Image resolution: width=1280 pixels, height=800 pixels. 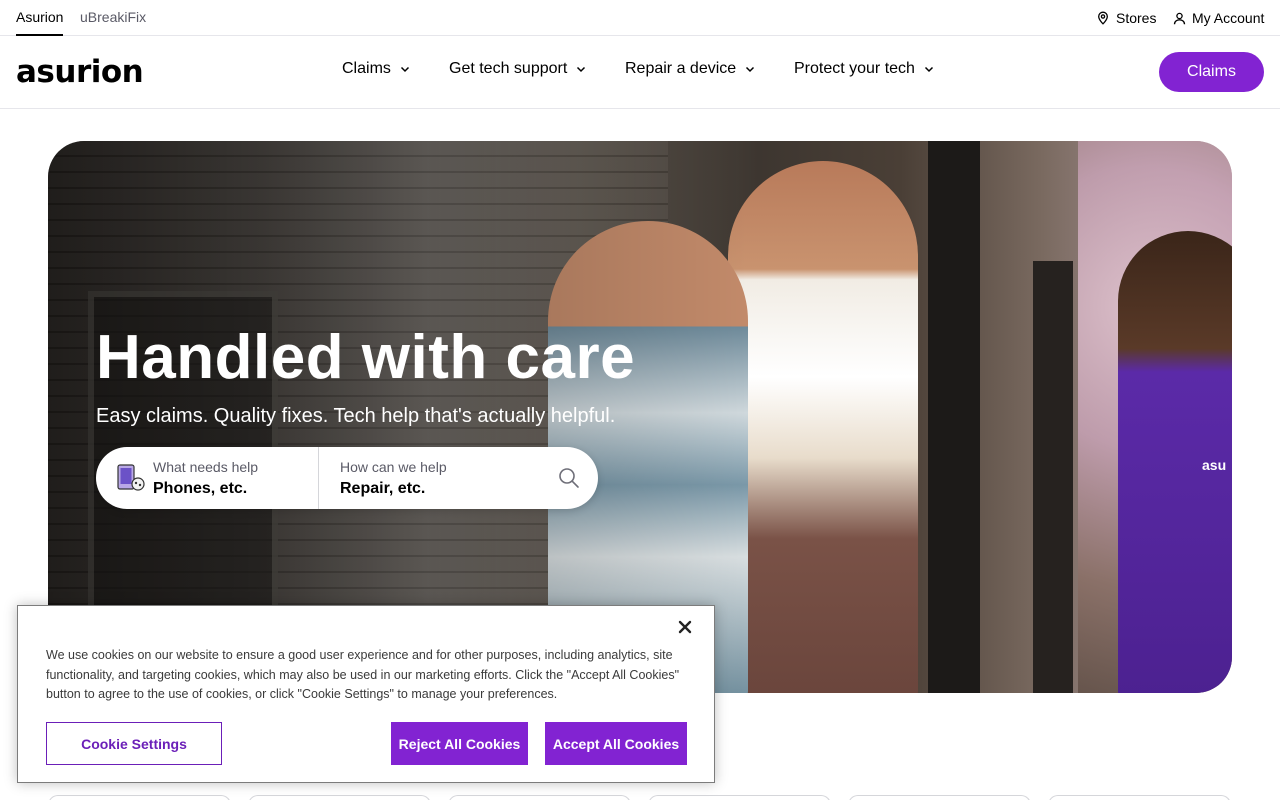 I want to click on my-account-link: My Account, so click(x=1218, y=18).